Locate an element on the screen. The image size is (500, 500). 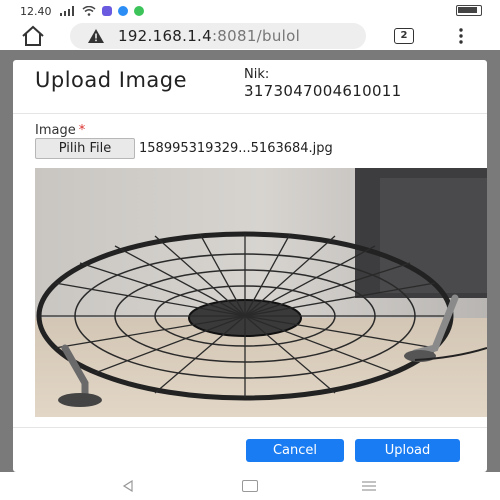
battery-icon is located at coordinates (469, 10).